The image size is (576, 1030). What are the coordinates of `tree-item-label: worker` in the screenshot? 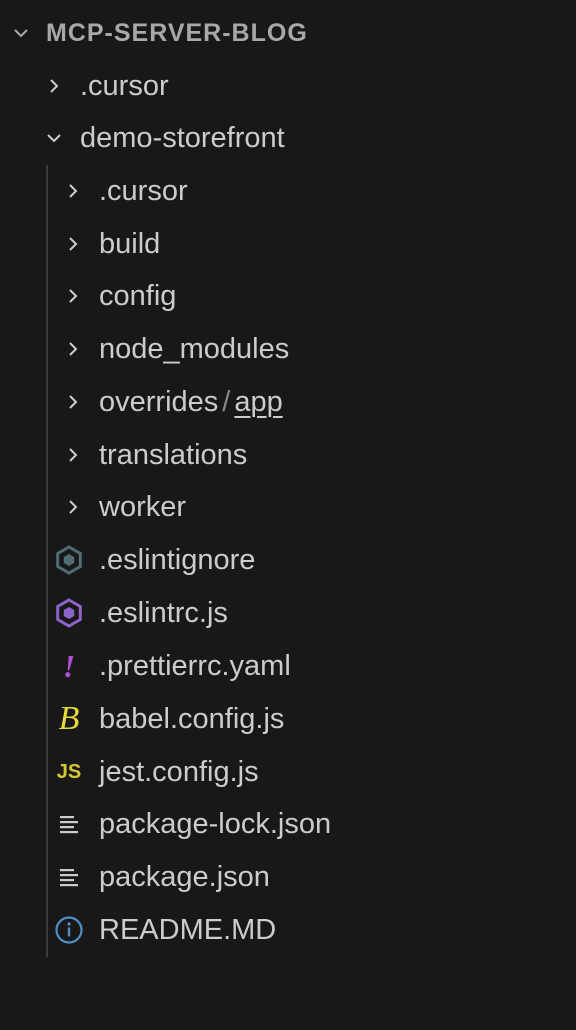 It's located at (143, 506).